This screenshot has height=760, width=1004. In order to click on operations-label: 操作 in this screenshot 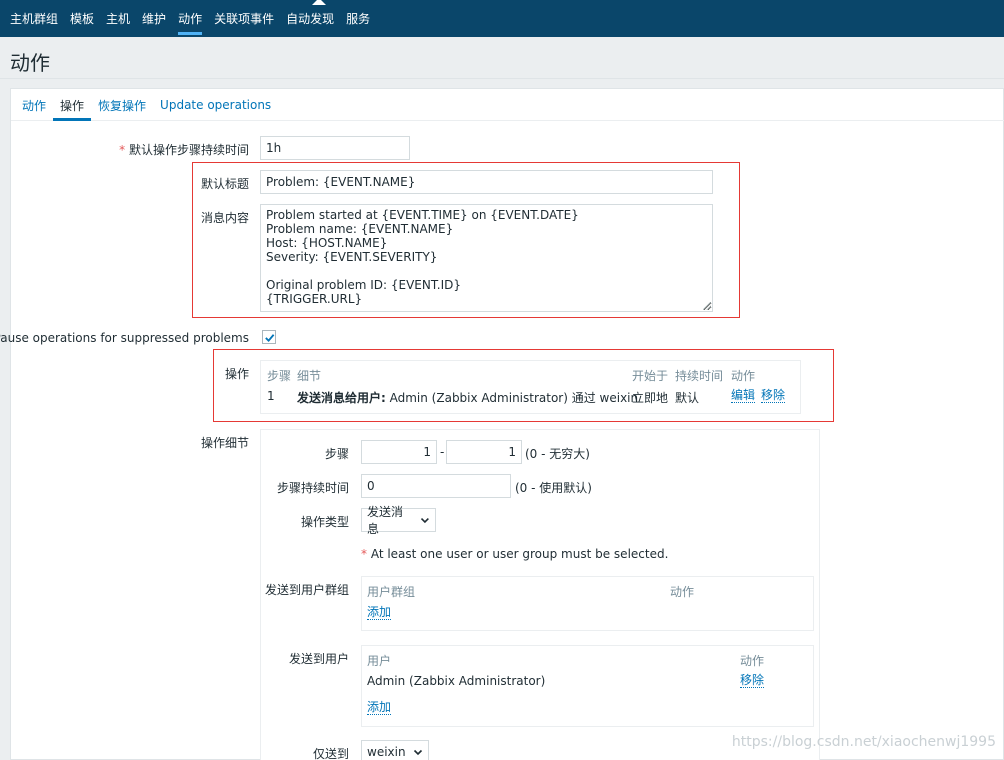, I will do `click(236, 374)`.